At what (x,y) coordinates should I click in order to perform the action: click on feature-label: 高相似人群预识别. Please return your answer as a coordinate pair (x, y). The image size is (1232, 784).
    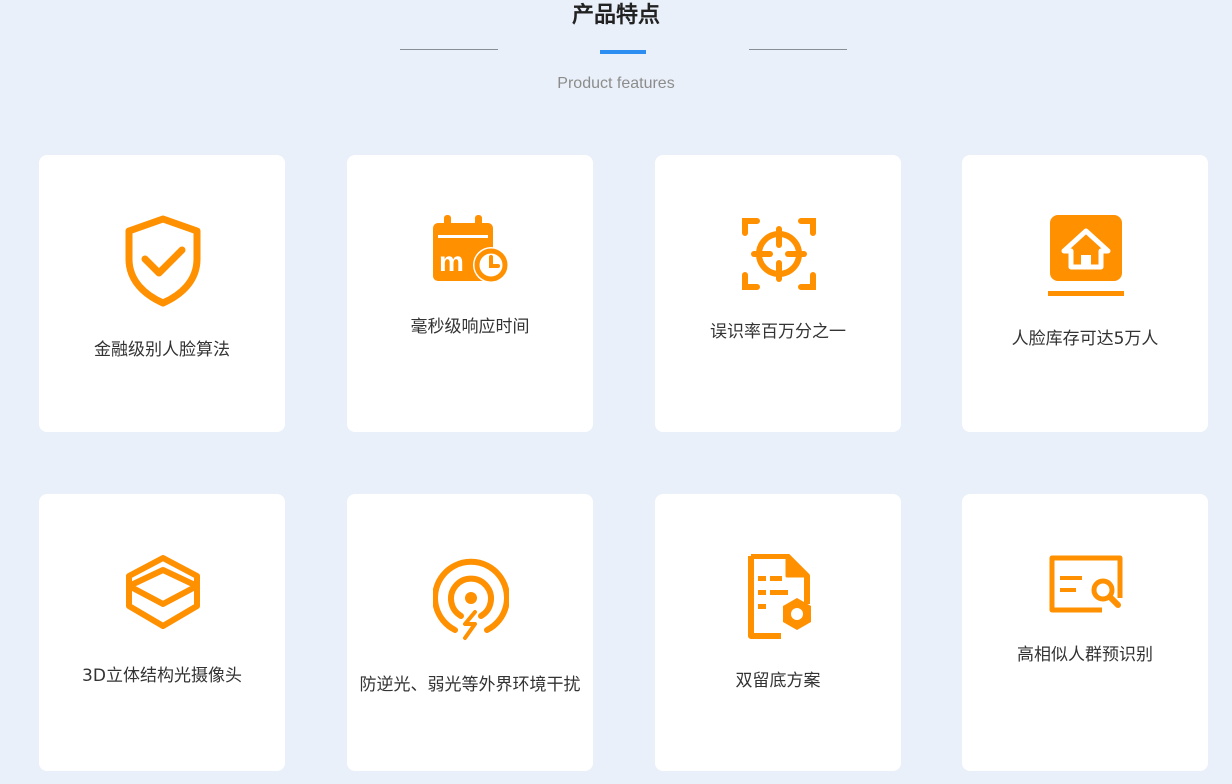
    Looking at the image, I should click on (1085, 655).